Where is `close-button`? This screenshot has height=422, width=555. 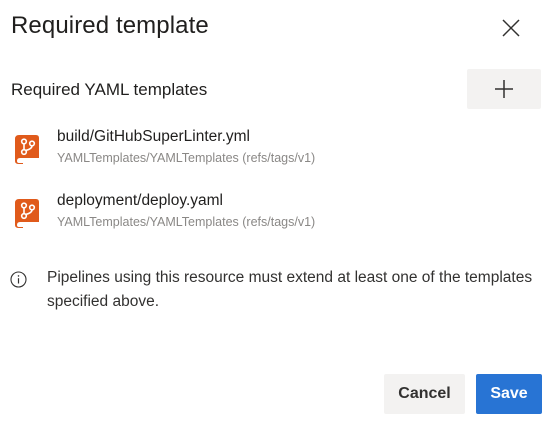 close-button is located at coordinates (511, 28).